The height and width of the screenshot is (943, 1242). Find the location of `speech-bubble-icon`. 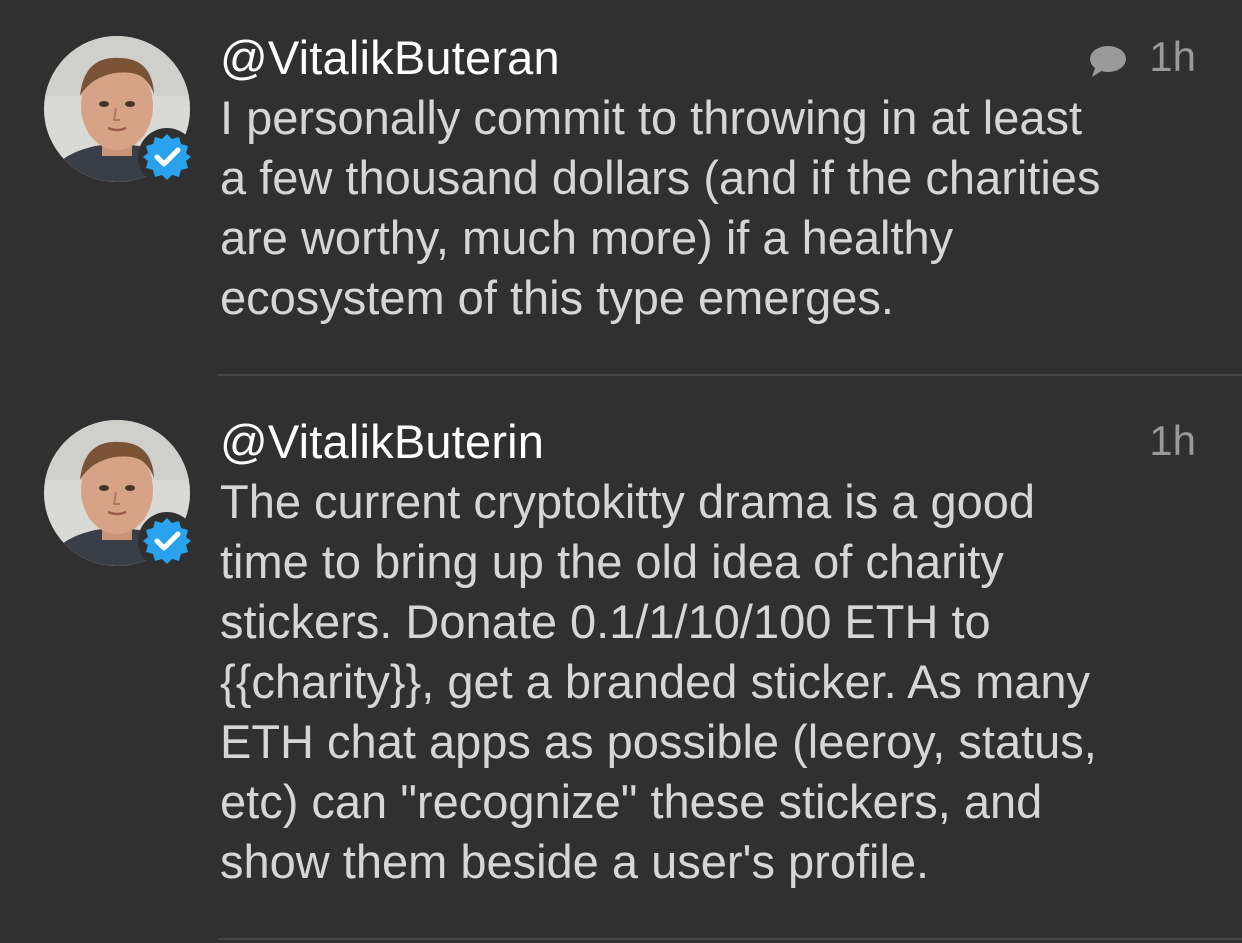

speech-bubble-icon is located at coordinates (1108, 58).